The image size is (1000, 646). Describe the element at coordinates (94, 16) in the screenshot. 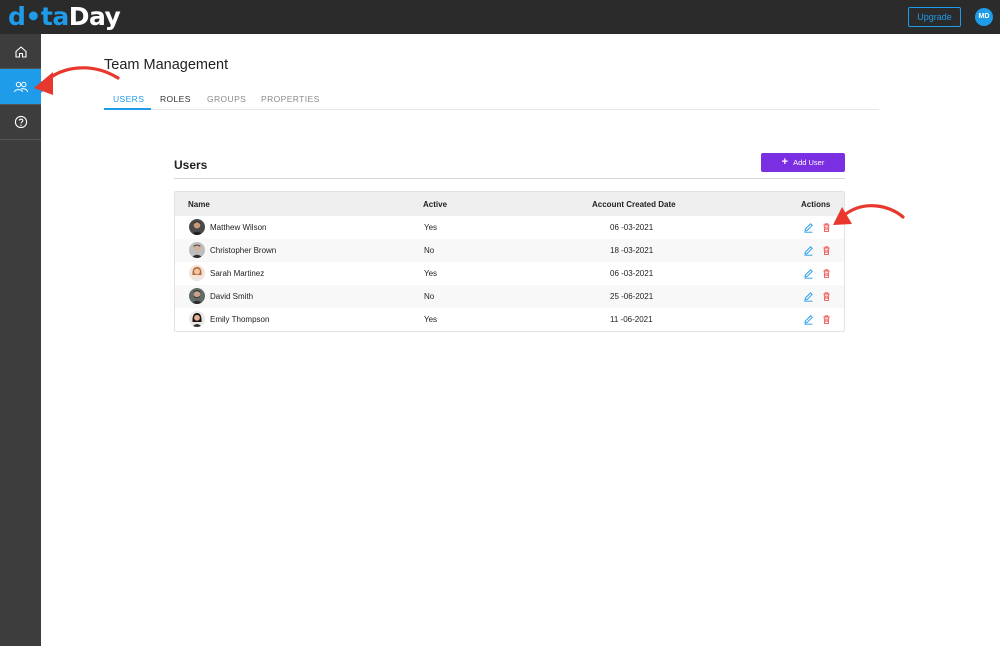

I see `logo-text-part2: Day` at that location.